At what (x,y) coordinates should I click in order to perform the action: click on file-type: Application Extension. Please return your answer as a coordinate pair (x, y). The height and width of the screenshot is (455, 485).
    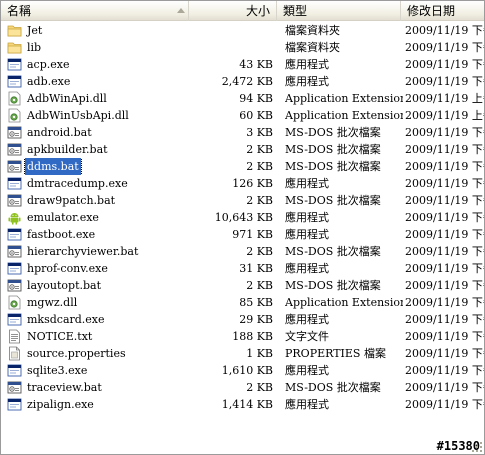
    Looking at the image, I should click on (344, 302).